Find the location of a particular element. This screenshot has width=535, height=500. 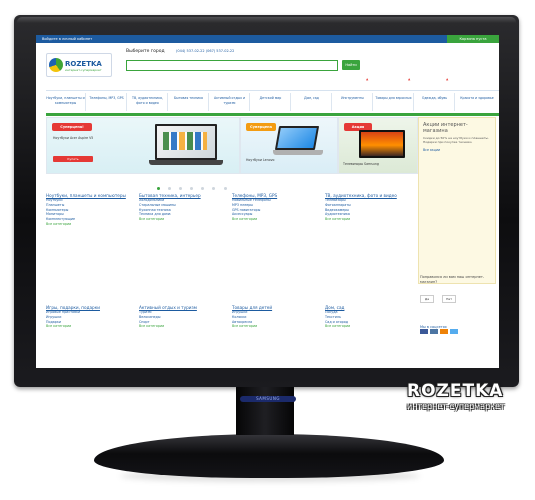

nav-item: Активный отдых и туризм is located at coordinates (230, 102).